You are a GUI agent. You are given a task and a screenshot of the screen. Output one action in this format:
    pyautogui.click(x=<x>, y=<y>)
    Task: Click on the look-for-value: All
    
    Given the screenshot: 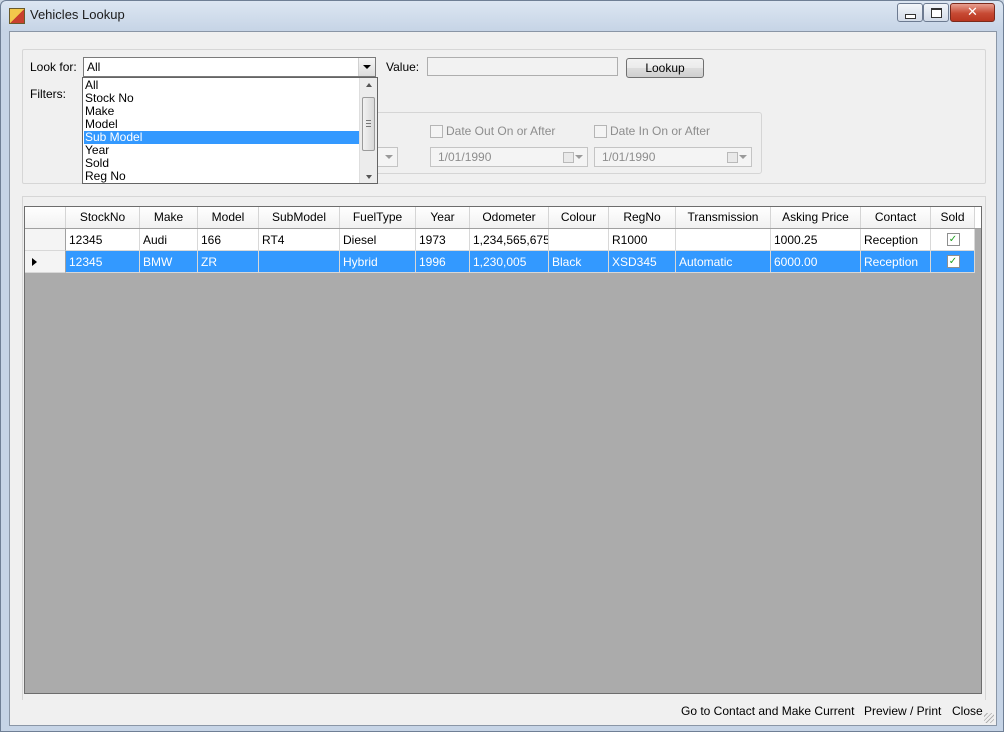 What is the action you would take?
    pyautogui.click(x=94, y=67)
    